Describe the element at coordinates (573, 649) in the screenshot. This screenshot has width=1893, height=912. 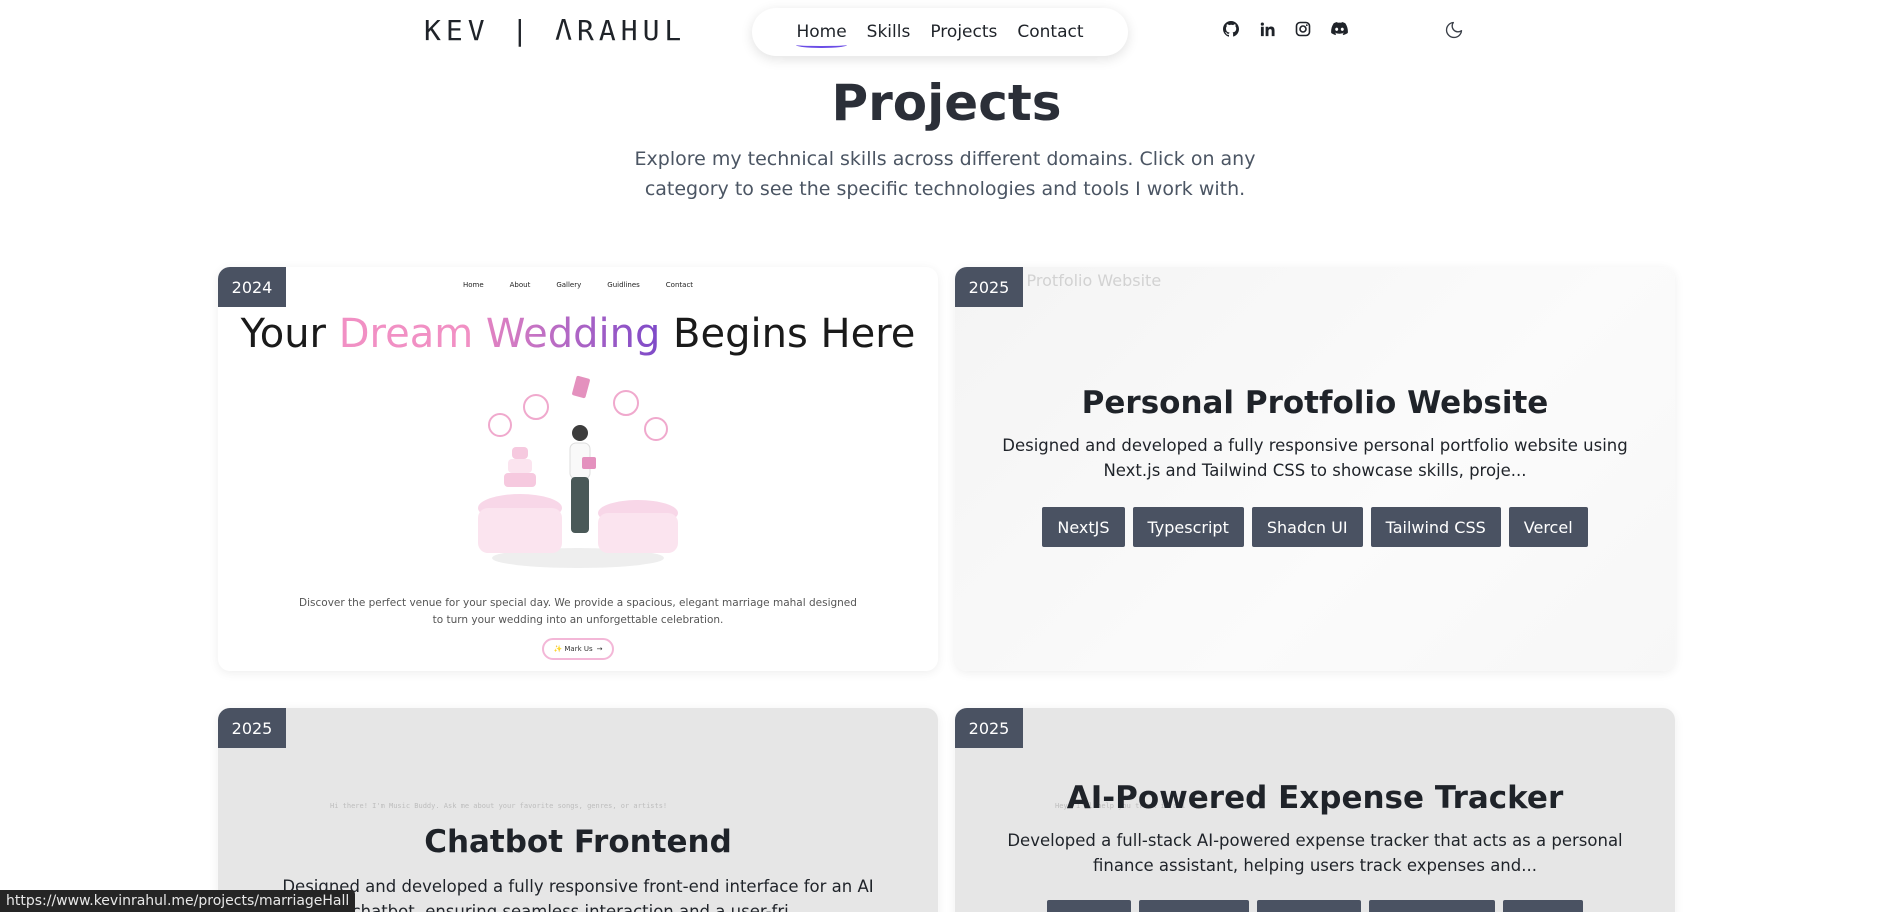
I see `mark-us-label: ✨ Mark Us` at that location.